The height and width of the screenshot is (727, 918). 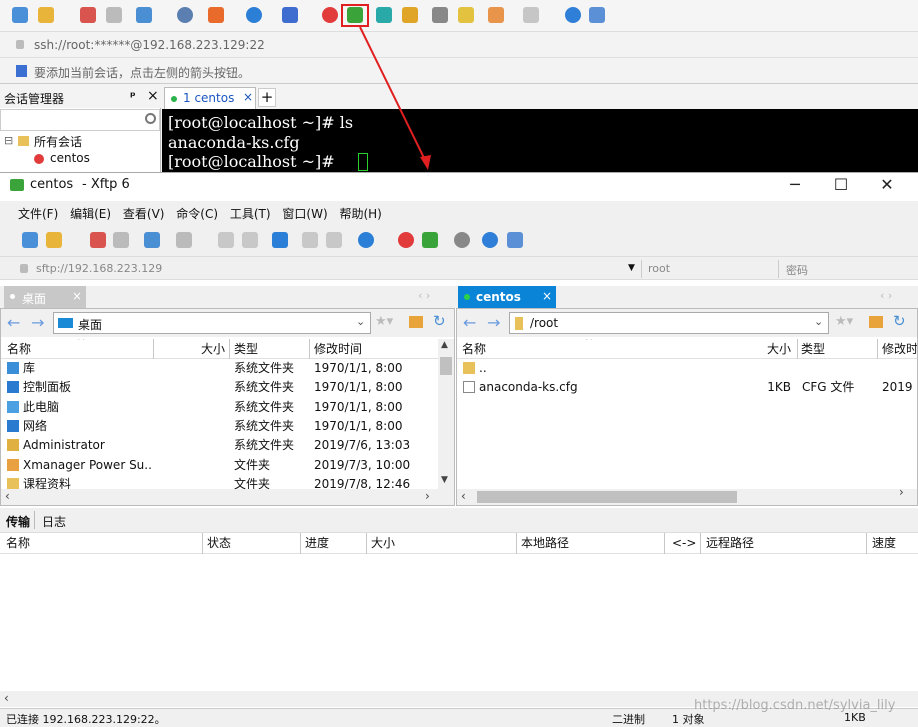 What do you see at coordinates (98, 240) in the screenshot?
I see `disconnect-icon` at bounding box center [98, 240].